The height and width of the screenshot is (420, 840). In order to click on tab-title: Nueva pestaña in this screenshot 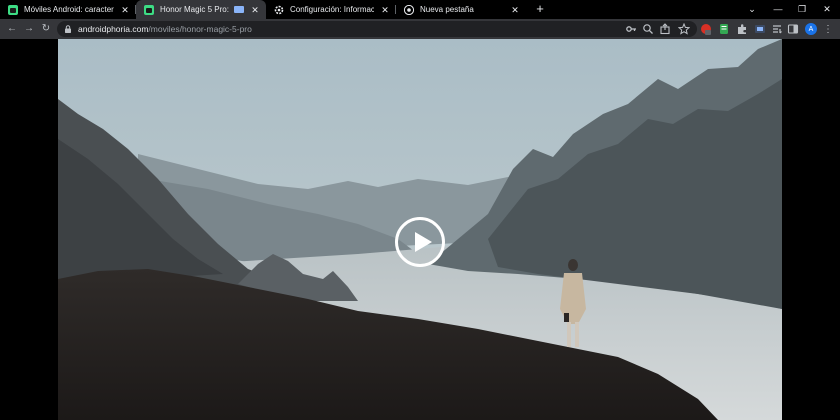, I will do `click(447, 9)`.